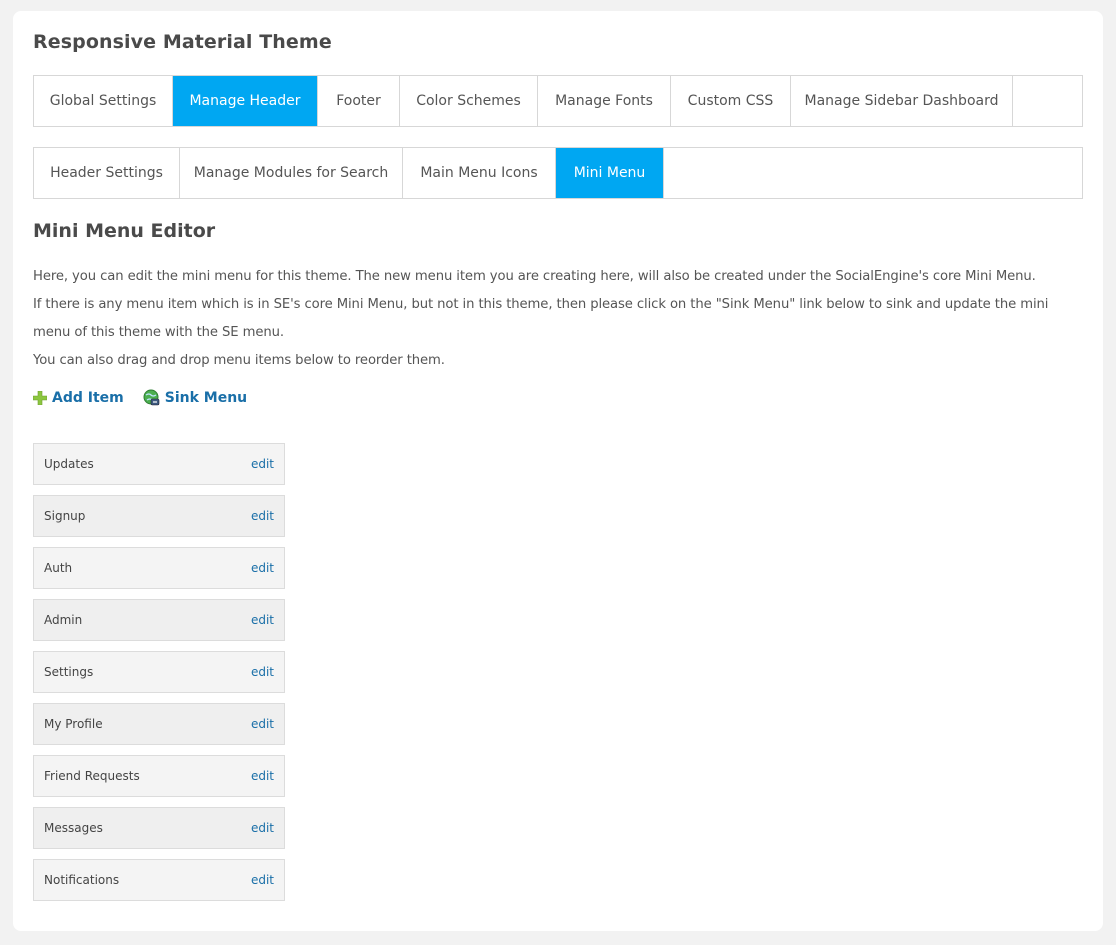 This screenshot has width=1116, height=945. What do you see at coordinates (159, 724) in the screenshot?
I see `menu-item-my-profile: My Profile edit` at bounding box center [159, 724].